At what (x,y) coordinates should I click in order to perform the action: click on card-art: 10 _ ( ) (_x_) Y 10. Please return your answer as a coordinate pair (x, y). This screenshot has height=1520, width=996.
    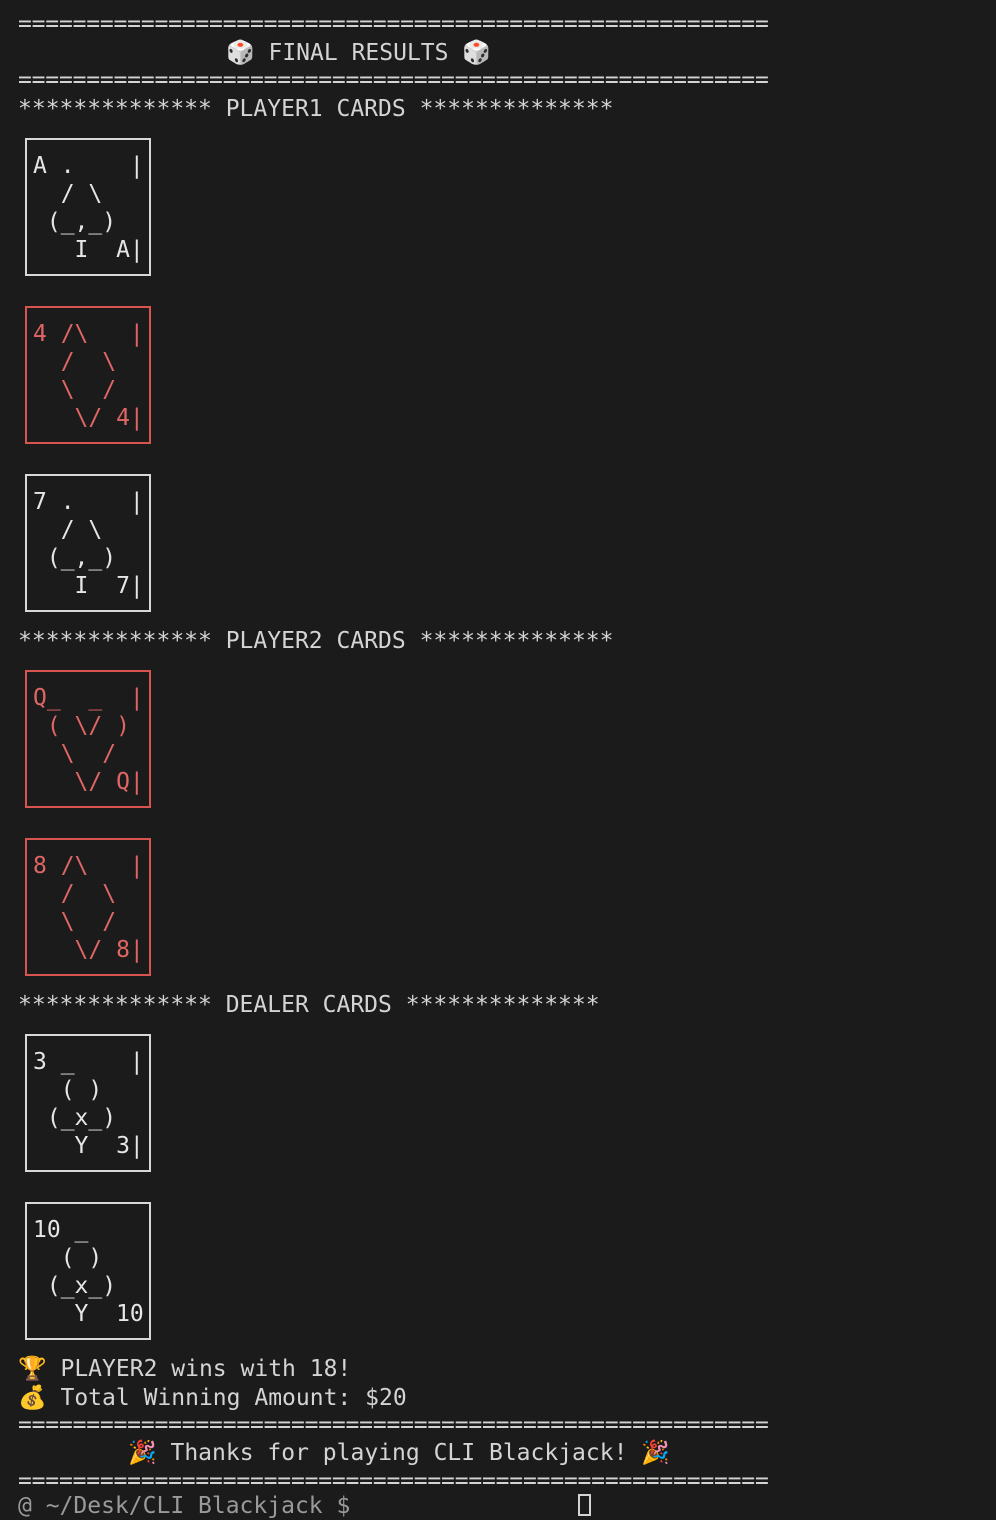
    Looking at the image, I should click on (88, 1272).